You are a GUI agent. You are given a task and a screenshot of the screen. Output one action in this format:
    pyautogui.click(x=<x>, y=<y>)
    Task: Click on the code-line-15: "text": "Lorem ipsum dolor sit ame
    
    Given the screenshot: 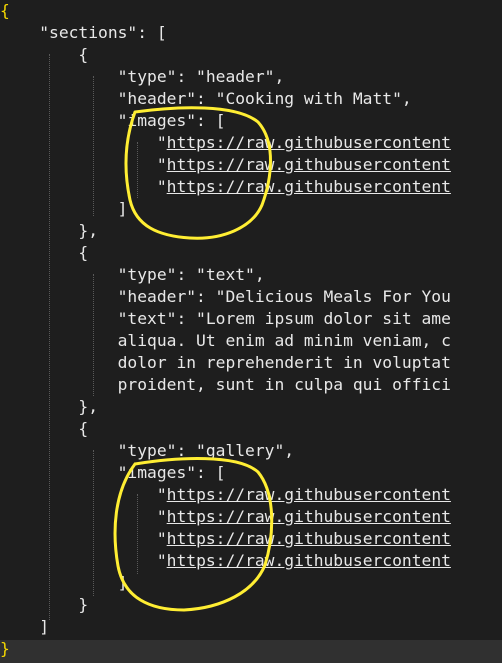 What is the action you would take?
    pyautogui.click(x=225, y=319)
    